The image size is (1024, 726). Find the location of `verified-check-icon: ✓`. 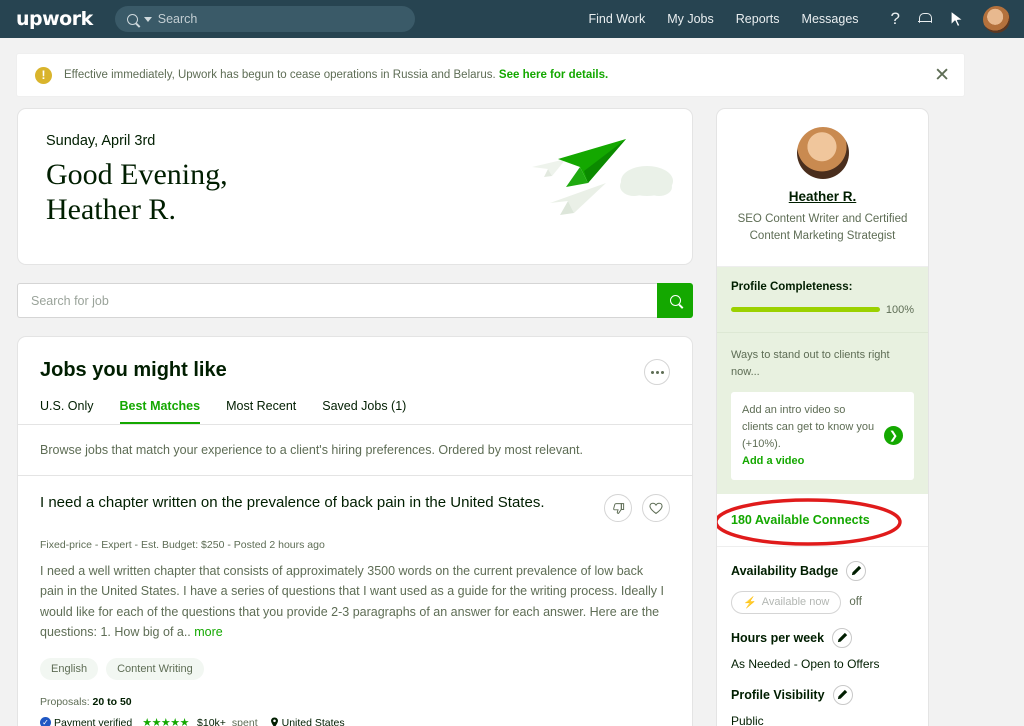

verified-check-icon: ✓ is located at coordinates (45, 721).